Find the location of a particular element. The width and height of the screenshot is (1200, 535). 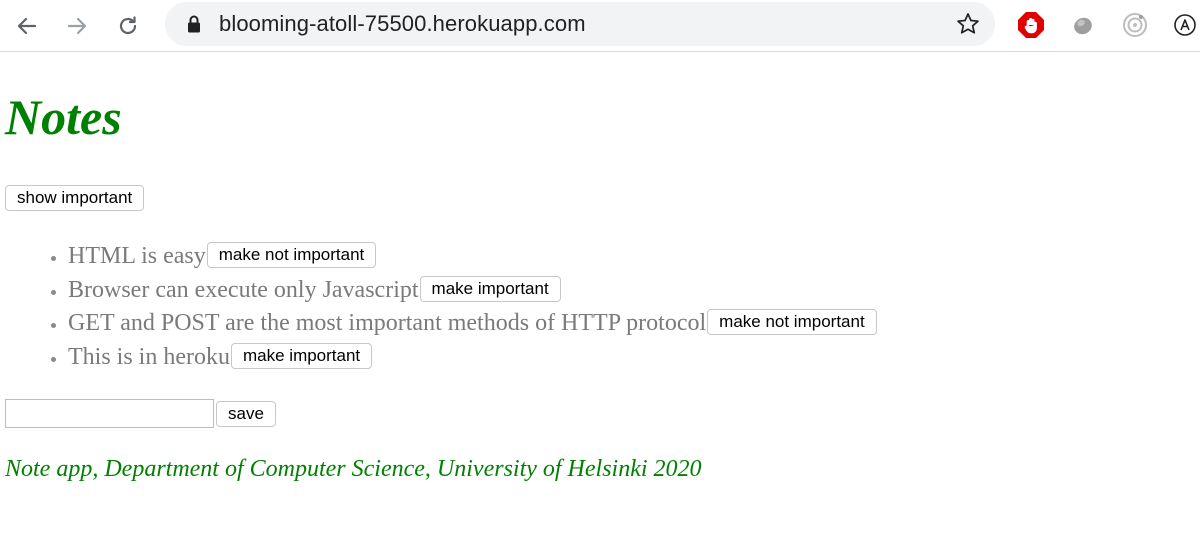

note-content: This is in heroku is located at coordinates (149, 356).